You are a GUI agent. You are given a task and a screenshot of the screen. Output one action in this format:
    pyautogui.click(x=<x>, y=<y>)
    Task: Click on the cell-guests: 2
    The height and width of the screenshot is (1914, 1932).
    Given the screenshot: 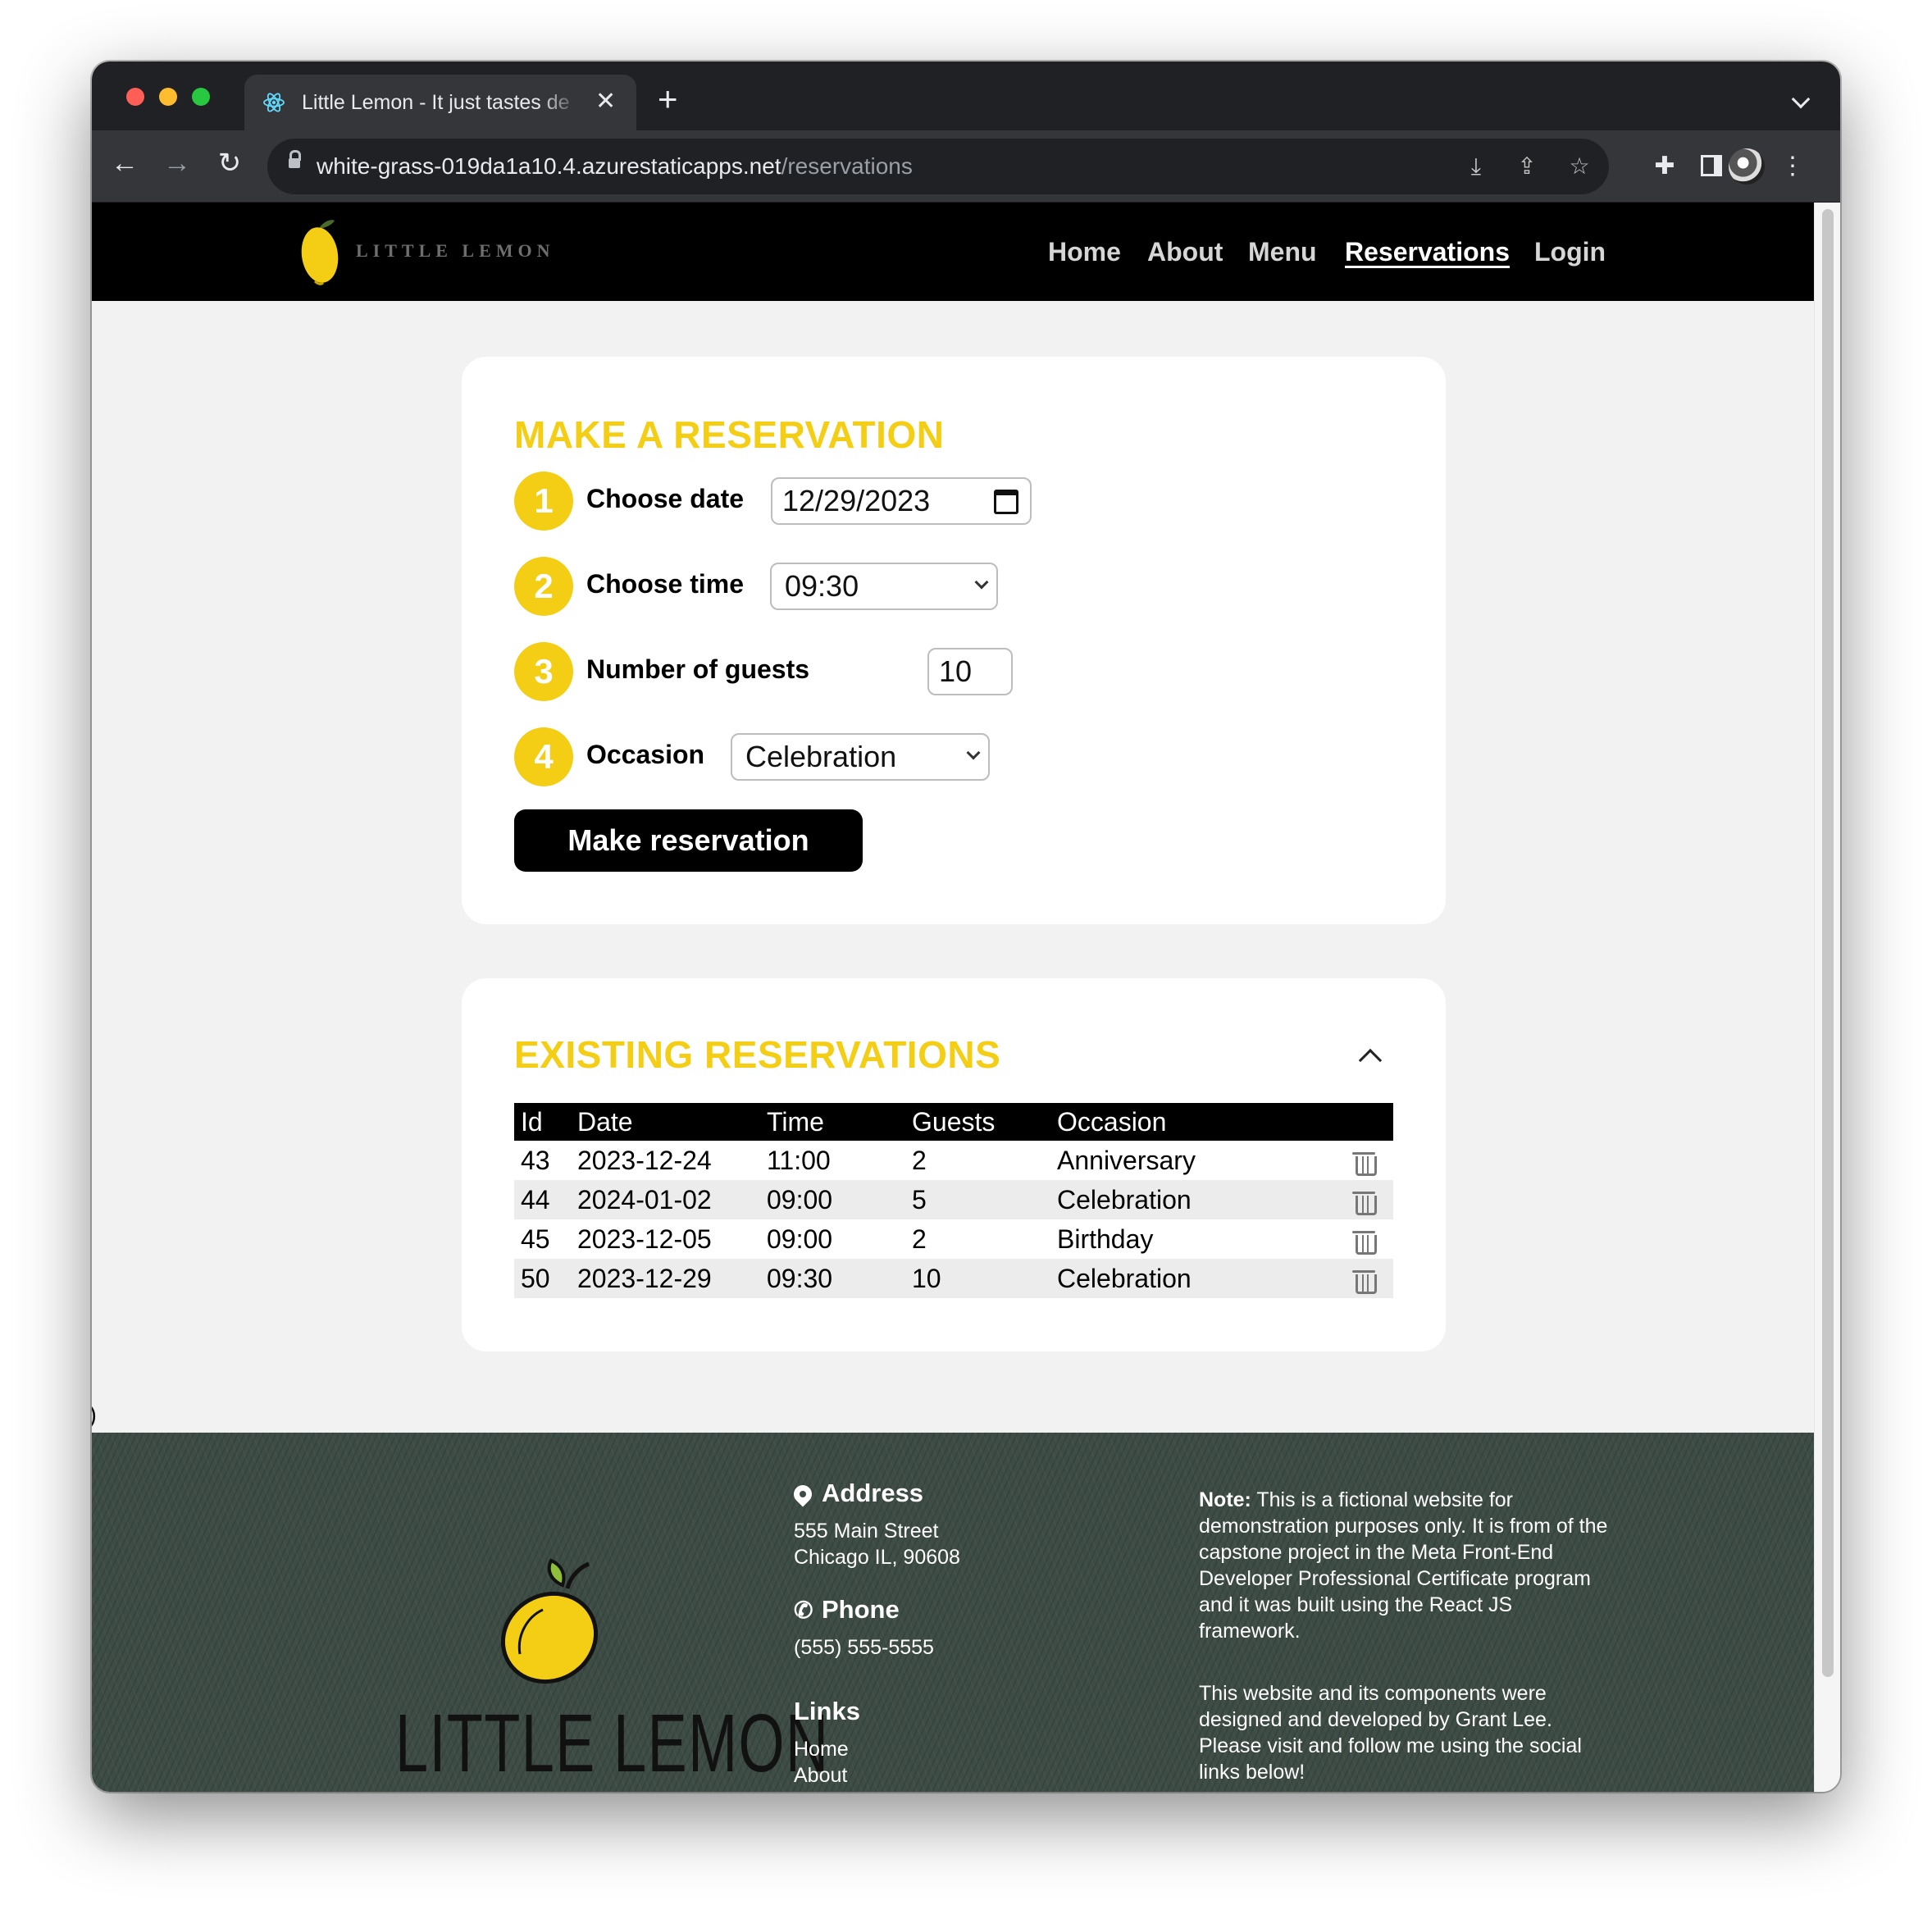 What is the action you would take?
    pyautogui.click(x=919, y=1239)
    